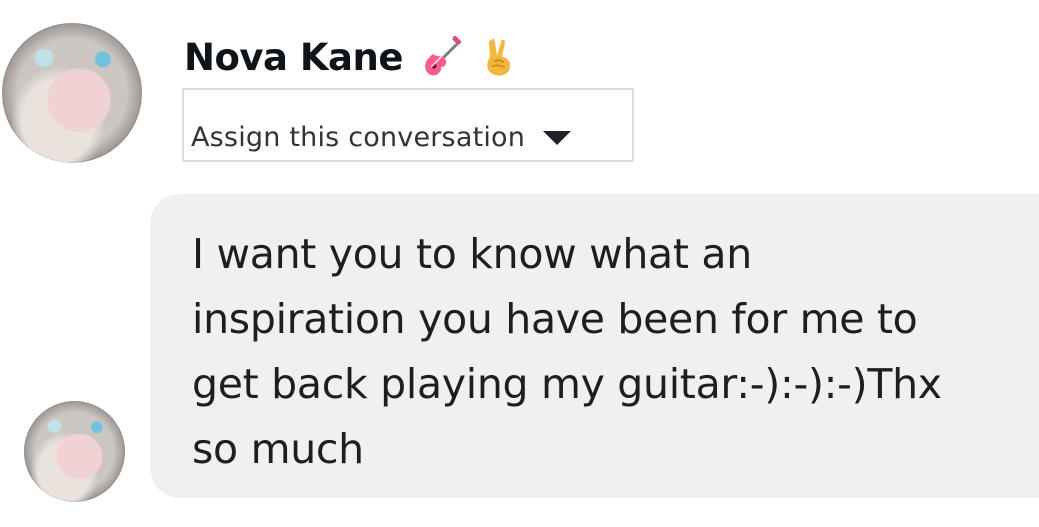  I want to click on assign-conversation-dropdown: Assign this conversation, so click(408, 125).